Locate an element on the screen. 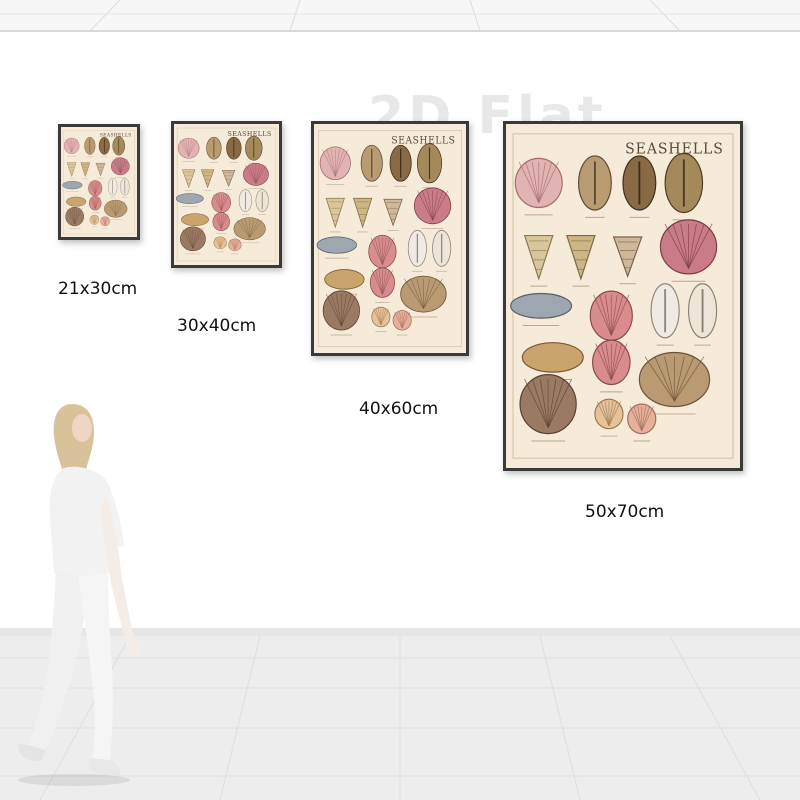 This screenshot has height=800, width=800. size-label-30x40: 30x40cm is located at coordinates (217, 326).